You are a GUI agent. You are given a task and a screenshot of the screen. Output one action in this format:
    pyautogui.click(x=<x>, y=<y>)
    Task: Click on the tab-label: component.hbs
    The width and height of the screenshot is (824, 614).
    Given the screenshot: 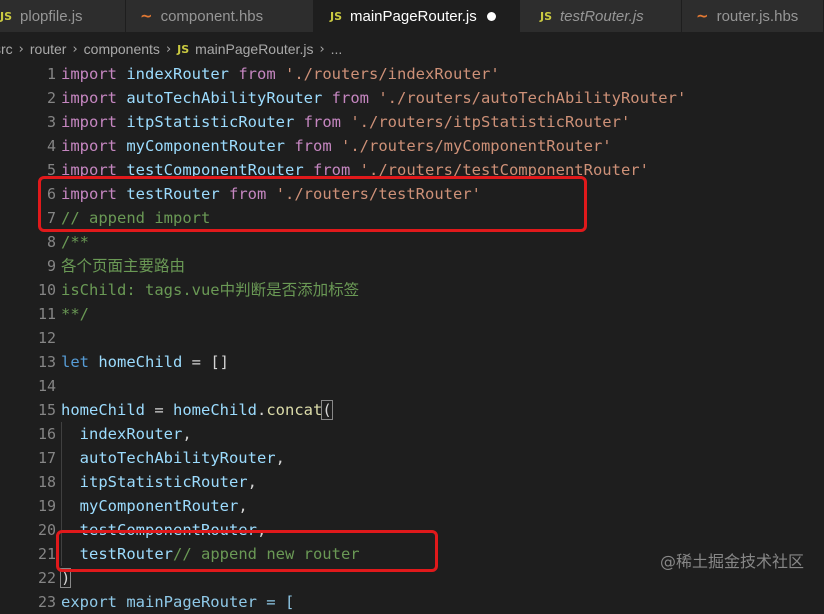 What is the action you would take?
    pyautogui.click(x=212, y=16)
    